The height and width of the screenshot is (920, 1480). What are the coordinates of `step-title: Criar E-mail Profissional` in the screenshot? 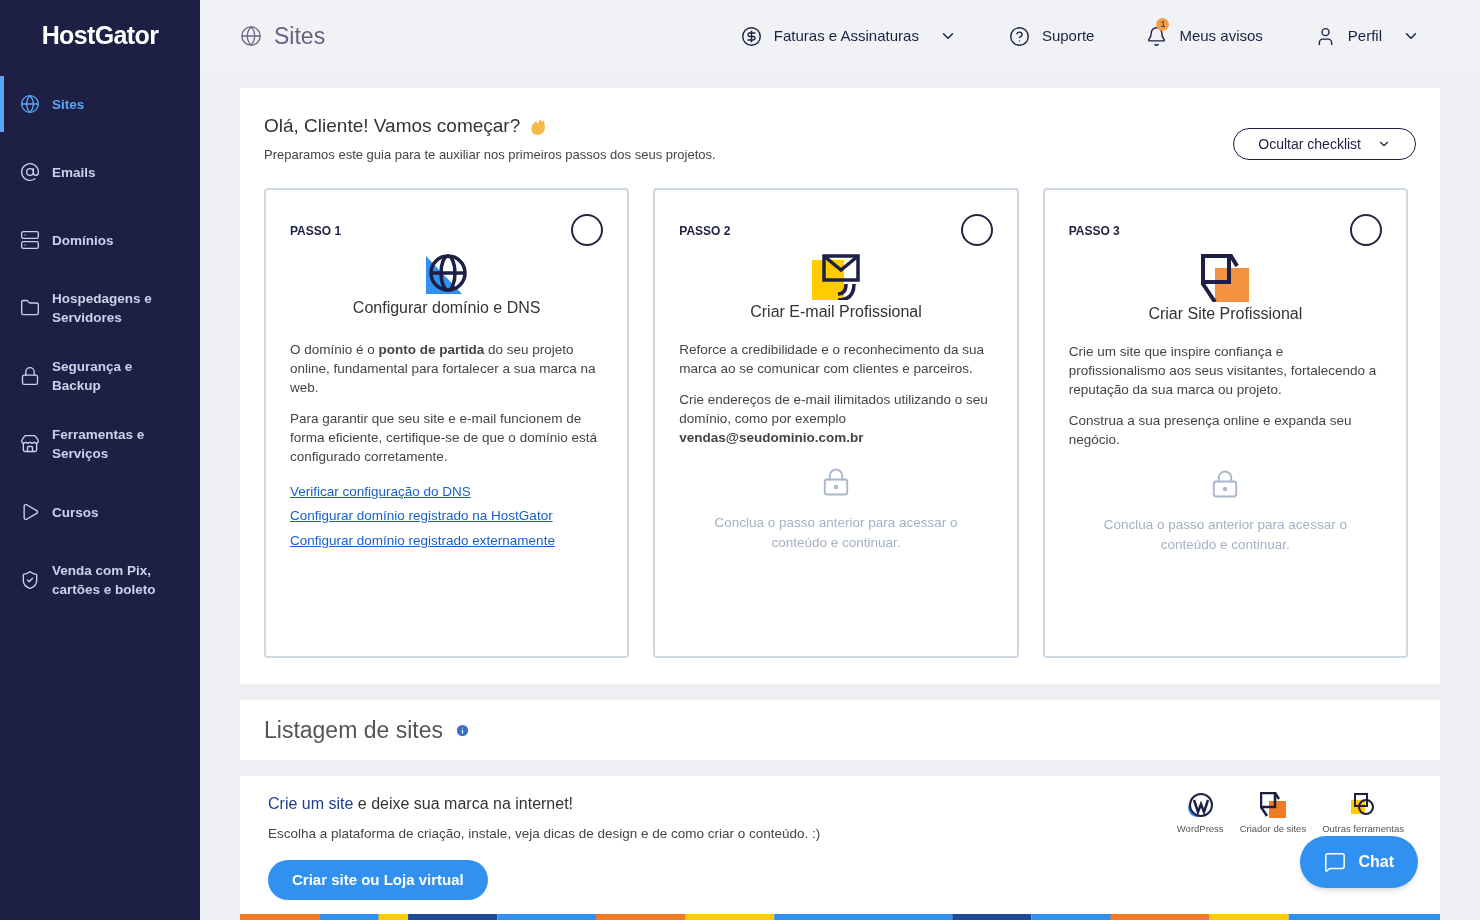 It's located at (836, 312).